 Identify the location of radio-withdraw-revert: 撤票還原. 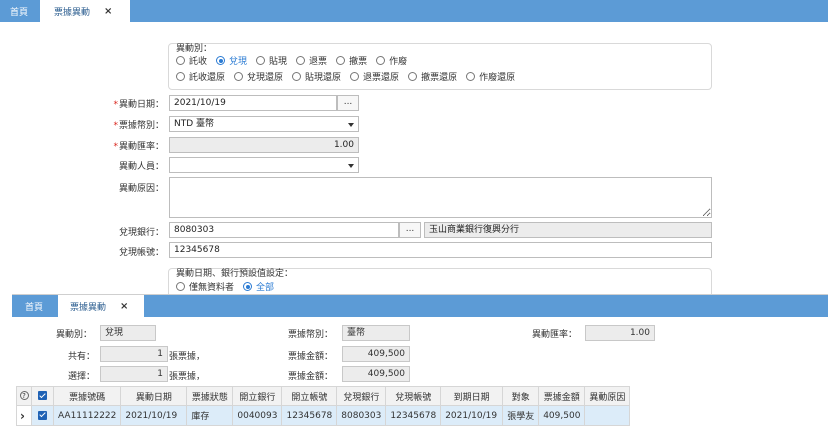
(432, 76).